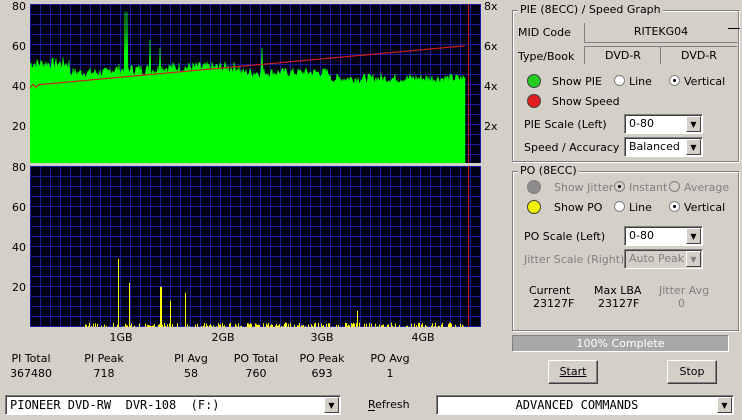 The image size is (742, 420). Describe the element at coordinates (544, 32) in the screenshot. I see `mid-code-label: MID Code` at that location.